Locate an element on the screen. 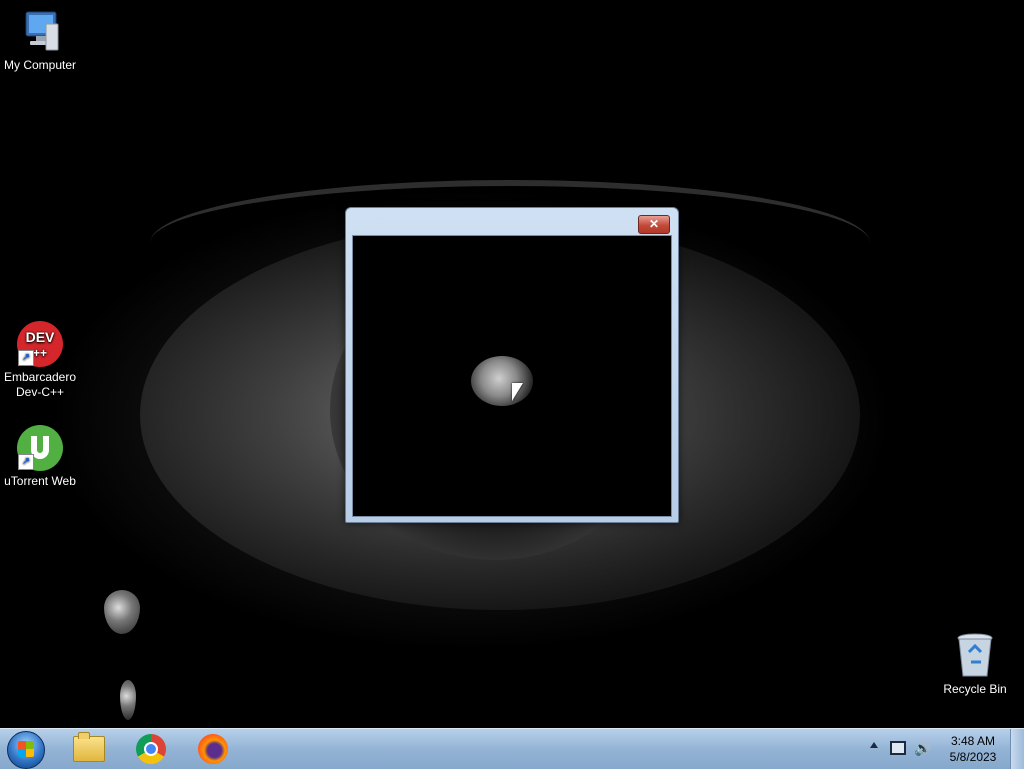  system-clock: 3:48 AM 5/8/2023 is located at coordinates (973, 749).